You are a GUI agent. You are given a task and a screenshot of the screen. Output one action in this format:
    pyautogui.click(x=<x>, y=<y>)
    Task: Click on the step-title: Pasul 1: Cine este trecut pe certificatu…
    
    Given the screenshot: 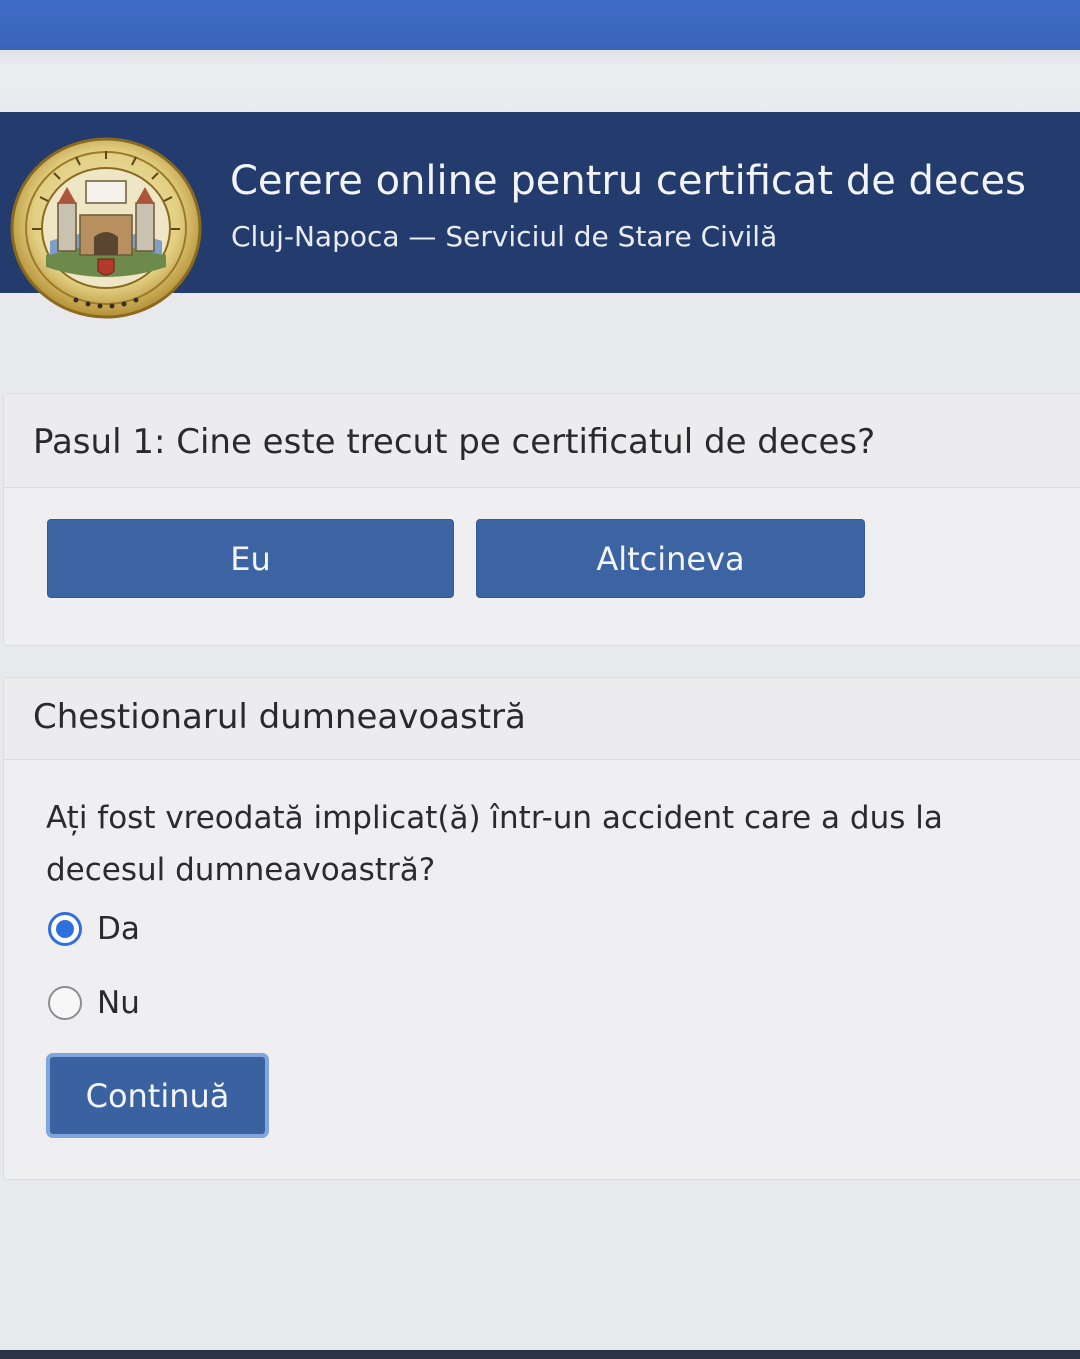 What is the action you would take?
    pyautogui.click(x=454, y=442)
    